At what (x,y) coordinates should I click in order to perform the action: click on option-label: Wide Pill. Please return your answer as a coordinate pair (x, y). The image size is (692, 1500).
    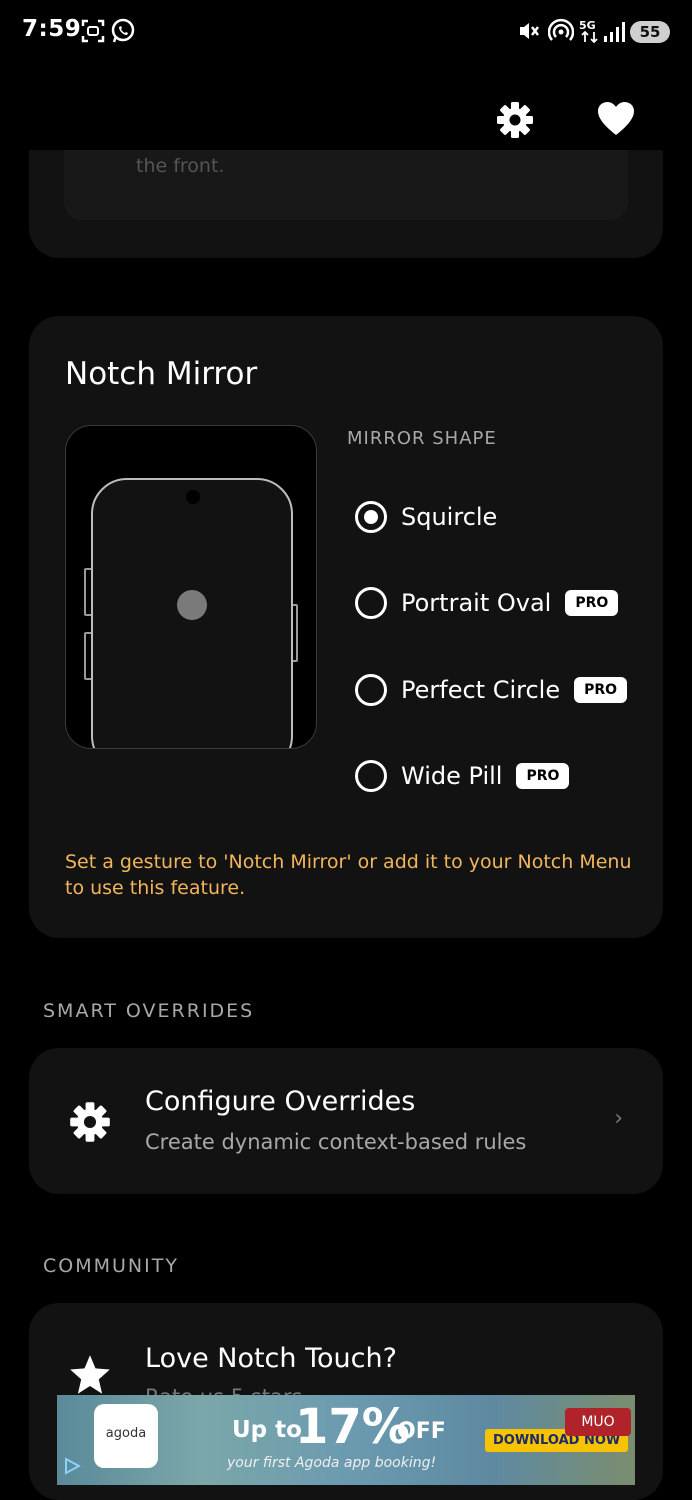
    Looking at the image, I should click on (452, 776).